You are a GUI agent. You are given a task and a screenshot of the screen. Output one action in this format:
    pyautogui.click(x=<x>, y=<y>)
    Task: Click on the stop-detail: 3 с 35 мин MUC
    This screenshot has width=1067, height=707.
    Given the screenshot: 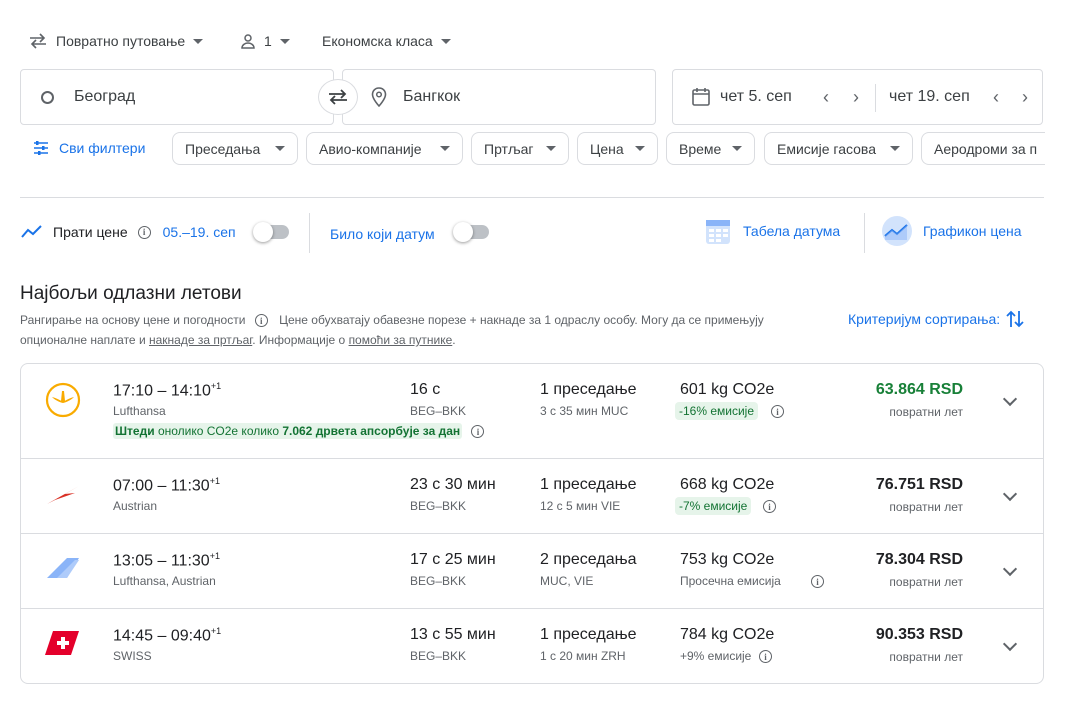 What is the action you would take?
    pyautogui.click(x=584, y=411)
    